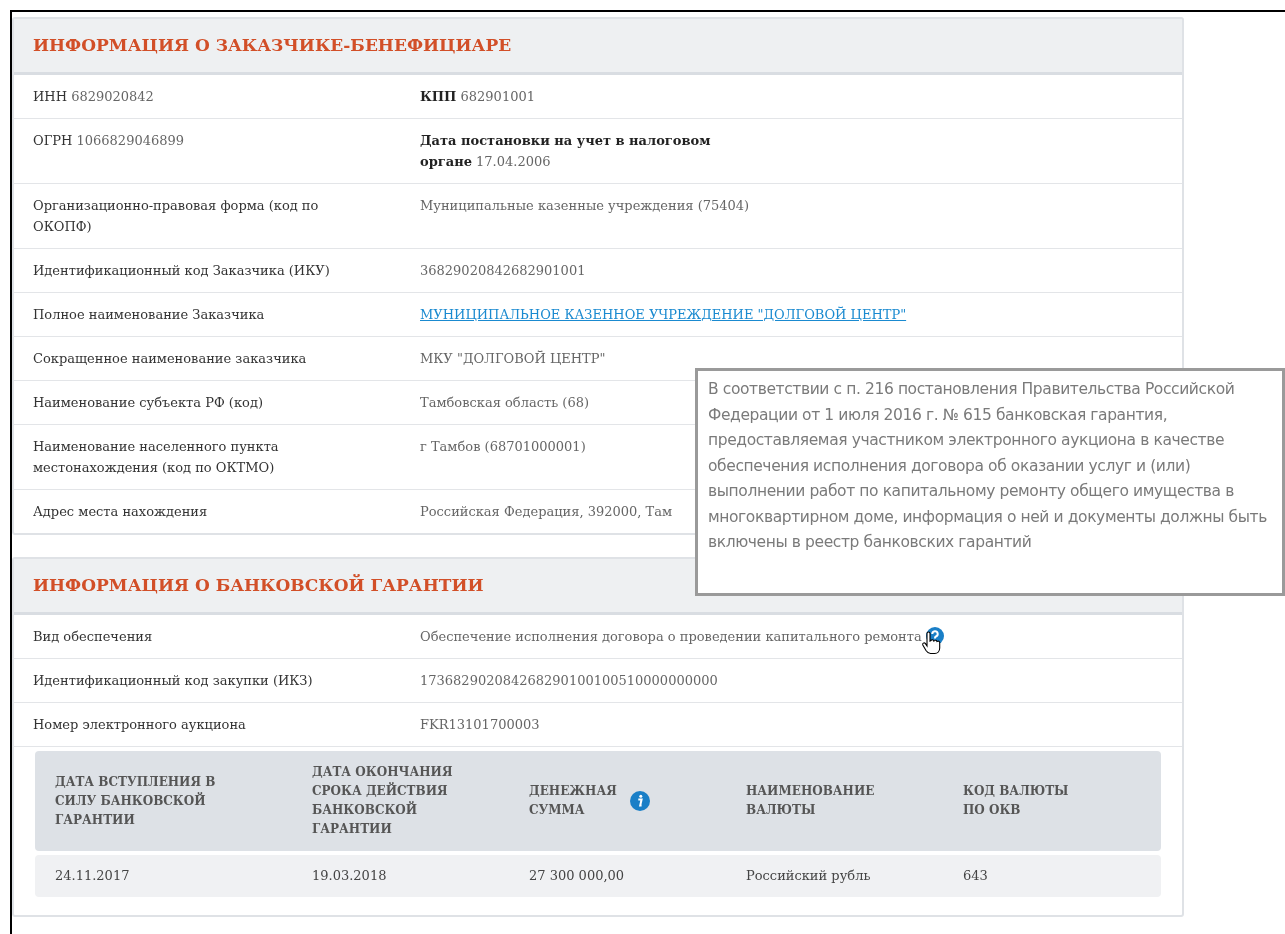 This screenshot has width=1285, height=934. What do you see at coordinates (671, 637) in the screenshot?
I see `field-value: Обеспечение исполнения договора о проведении капитального ремонта` at bounding box center [671, 637].